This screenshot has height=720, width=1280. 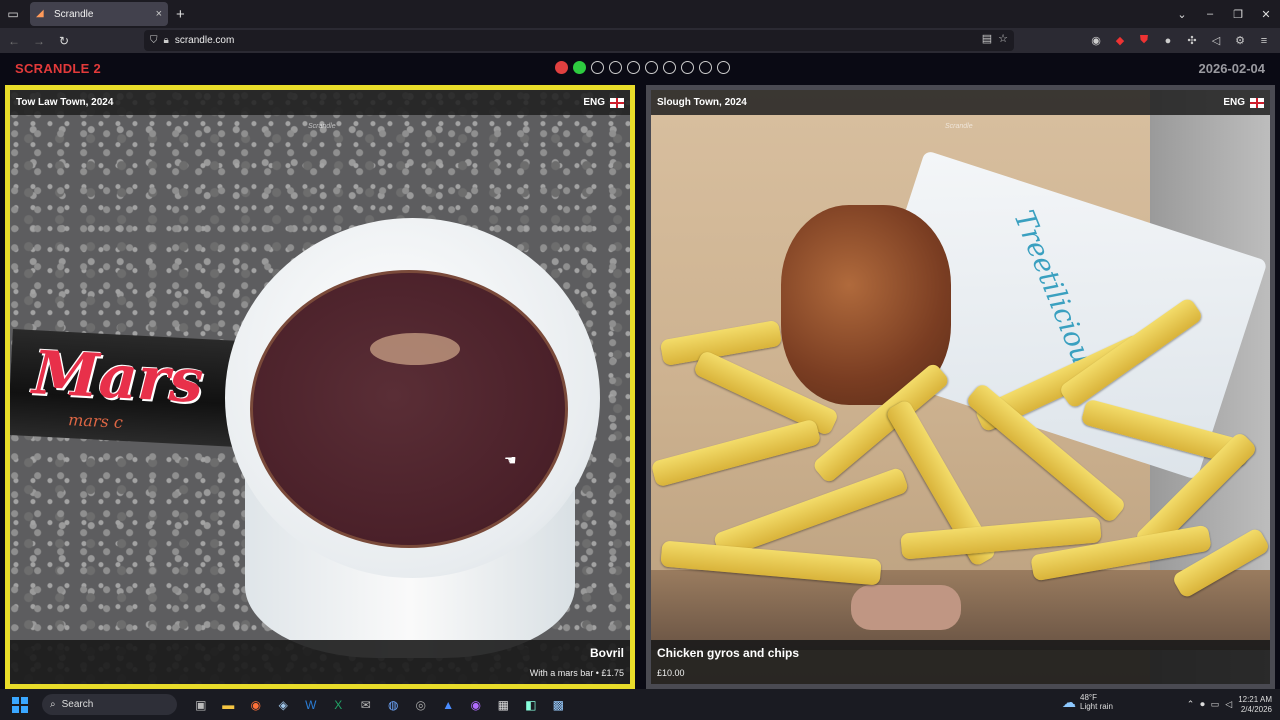 I want to click on extension-icon: ◆, so click(x=1120, y=40).